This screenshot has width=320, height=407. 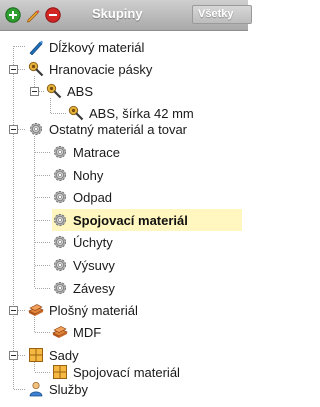 What do you see at coordinates (13, 355) in the screenshot?
I see `expander-sady` at bounding box center [13, 355].